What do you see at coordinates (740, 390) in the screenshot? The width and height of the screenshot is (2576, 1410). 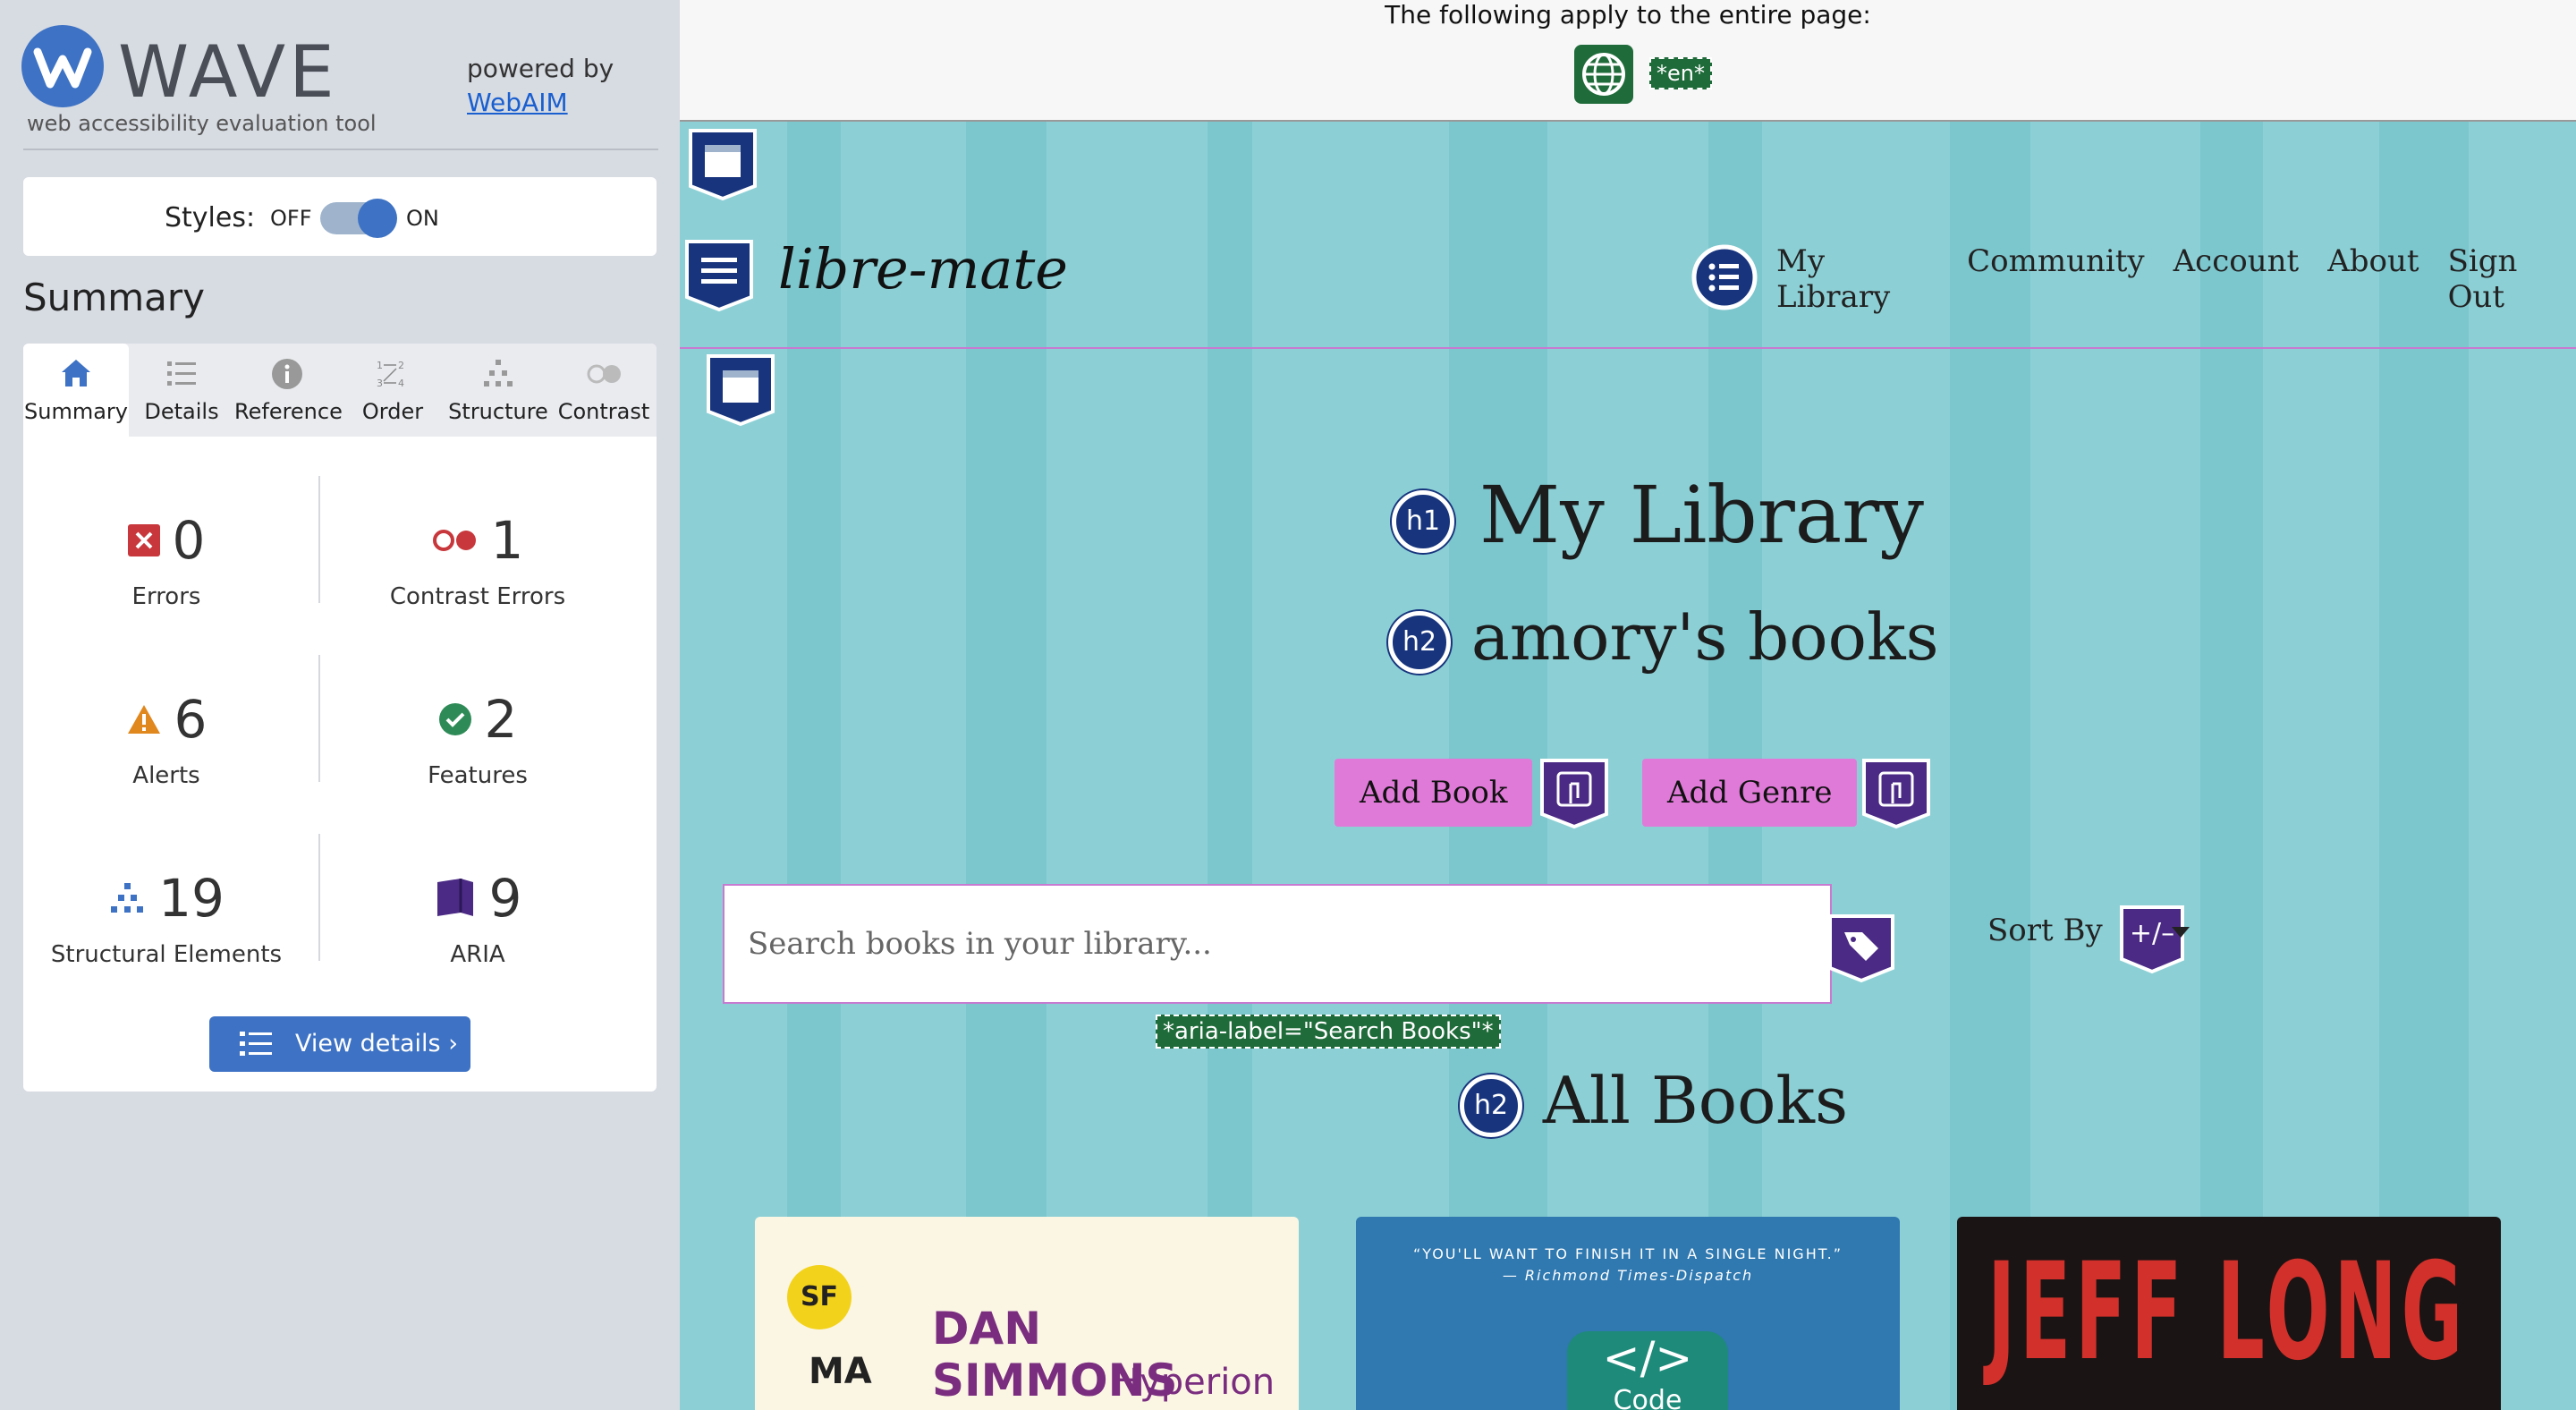 I see `region-main-icon` at bounding box center [740, 390].